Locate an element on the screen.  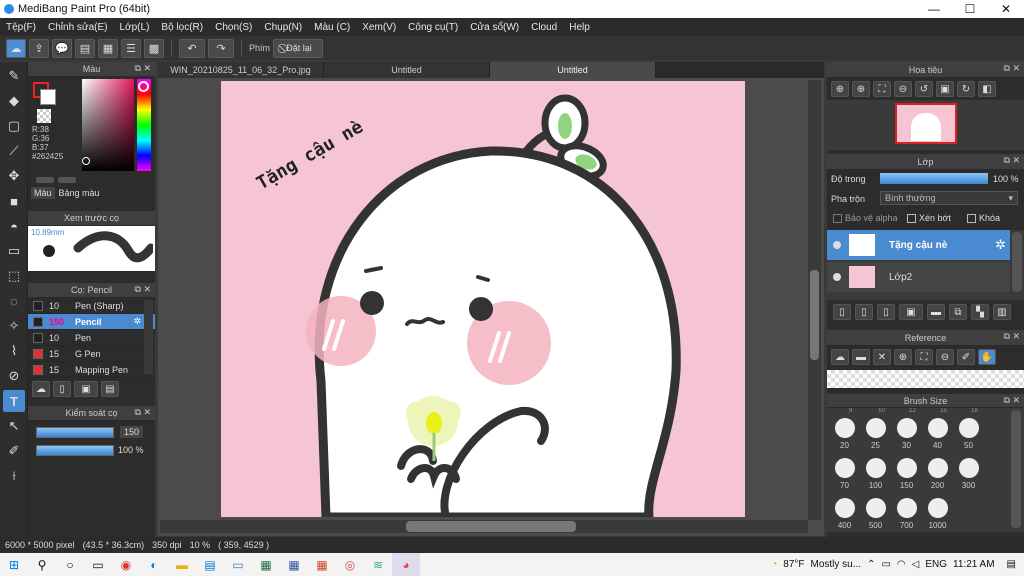
color-swap-icon is located at coordinates (67, 180).